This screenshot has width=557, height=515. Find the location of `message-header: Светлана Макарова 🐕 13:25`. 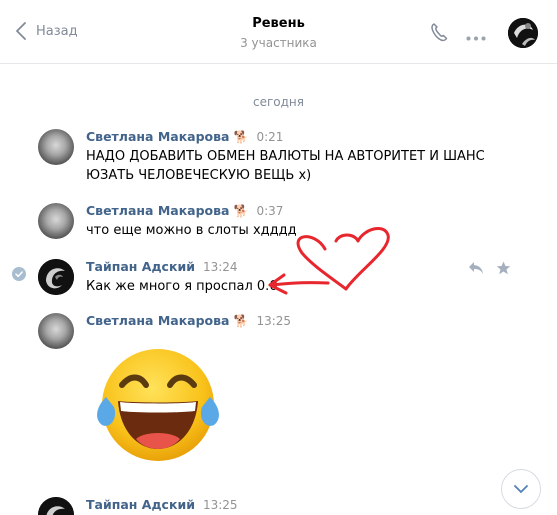

message-header: Светлана Макарова 🐕 13:25 is located at coordinates (188, 321).